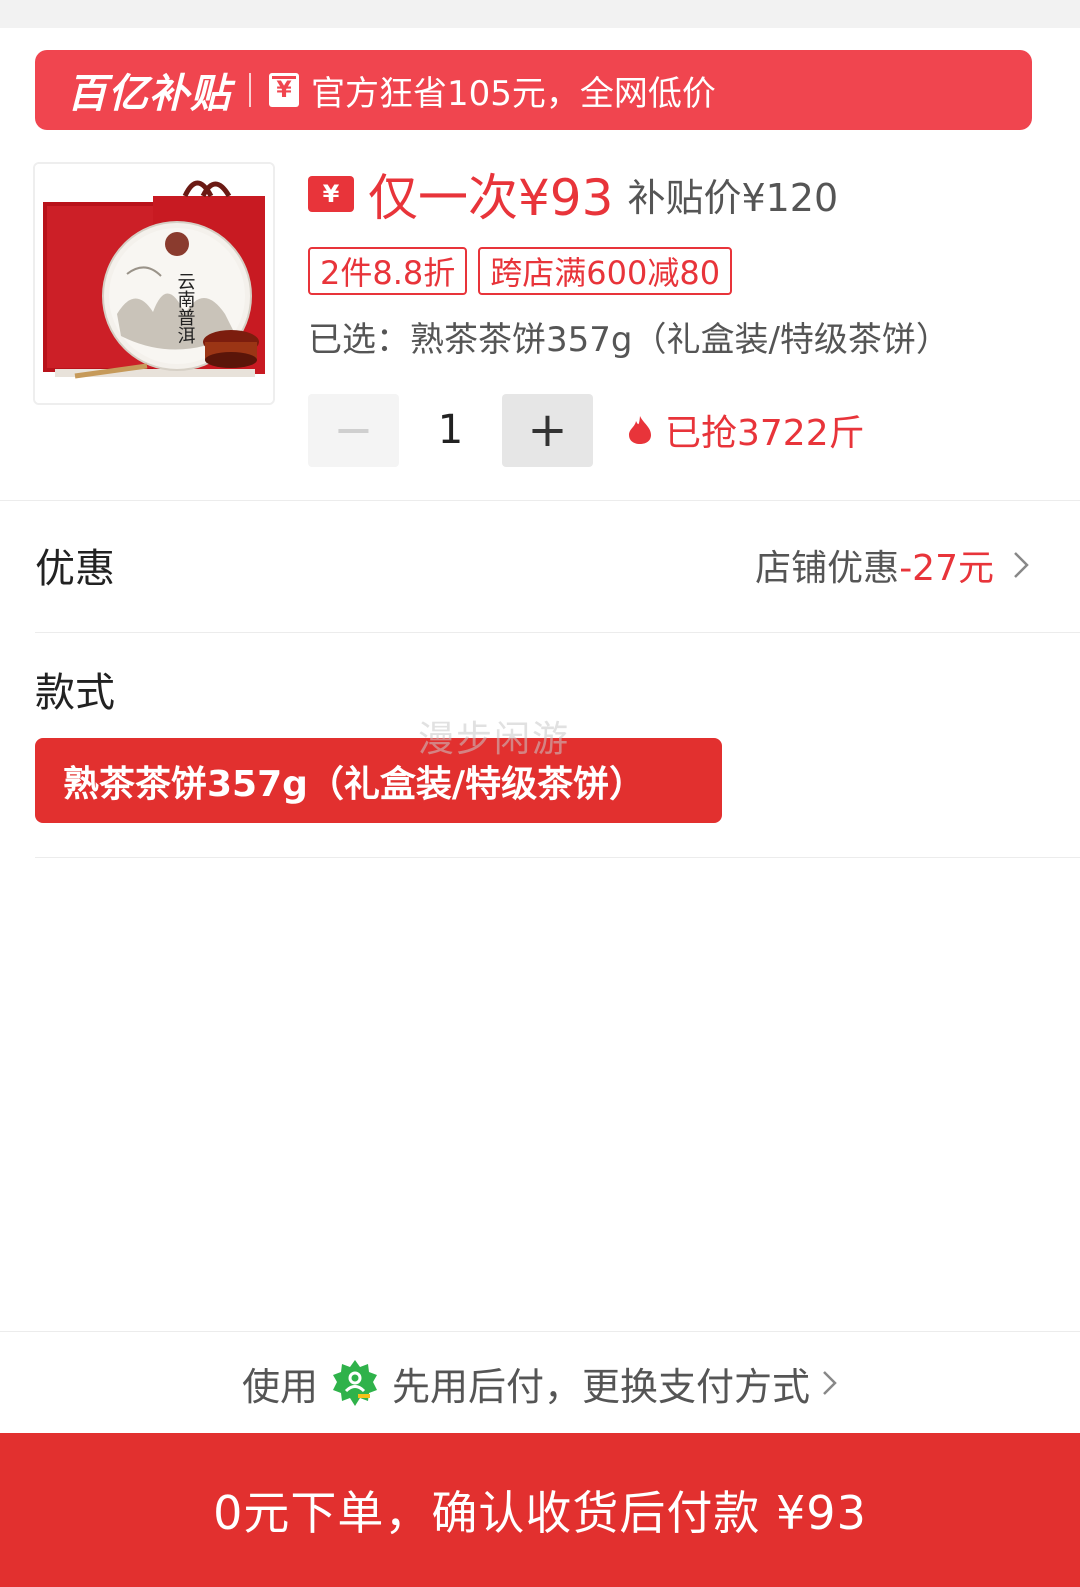 The image size is (1080, 1587). Describe the element at coordinates (827, 568) in the screenshot. I see `store-discount-label: 店铺优惠` at that location.